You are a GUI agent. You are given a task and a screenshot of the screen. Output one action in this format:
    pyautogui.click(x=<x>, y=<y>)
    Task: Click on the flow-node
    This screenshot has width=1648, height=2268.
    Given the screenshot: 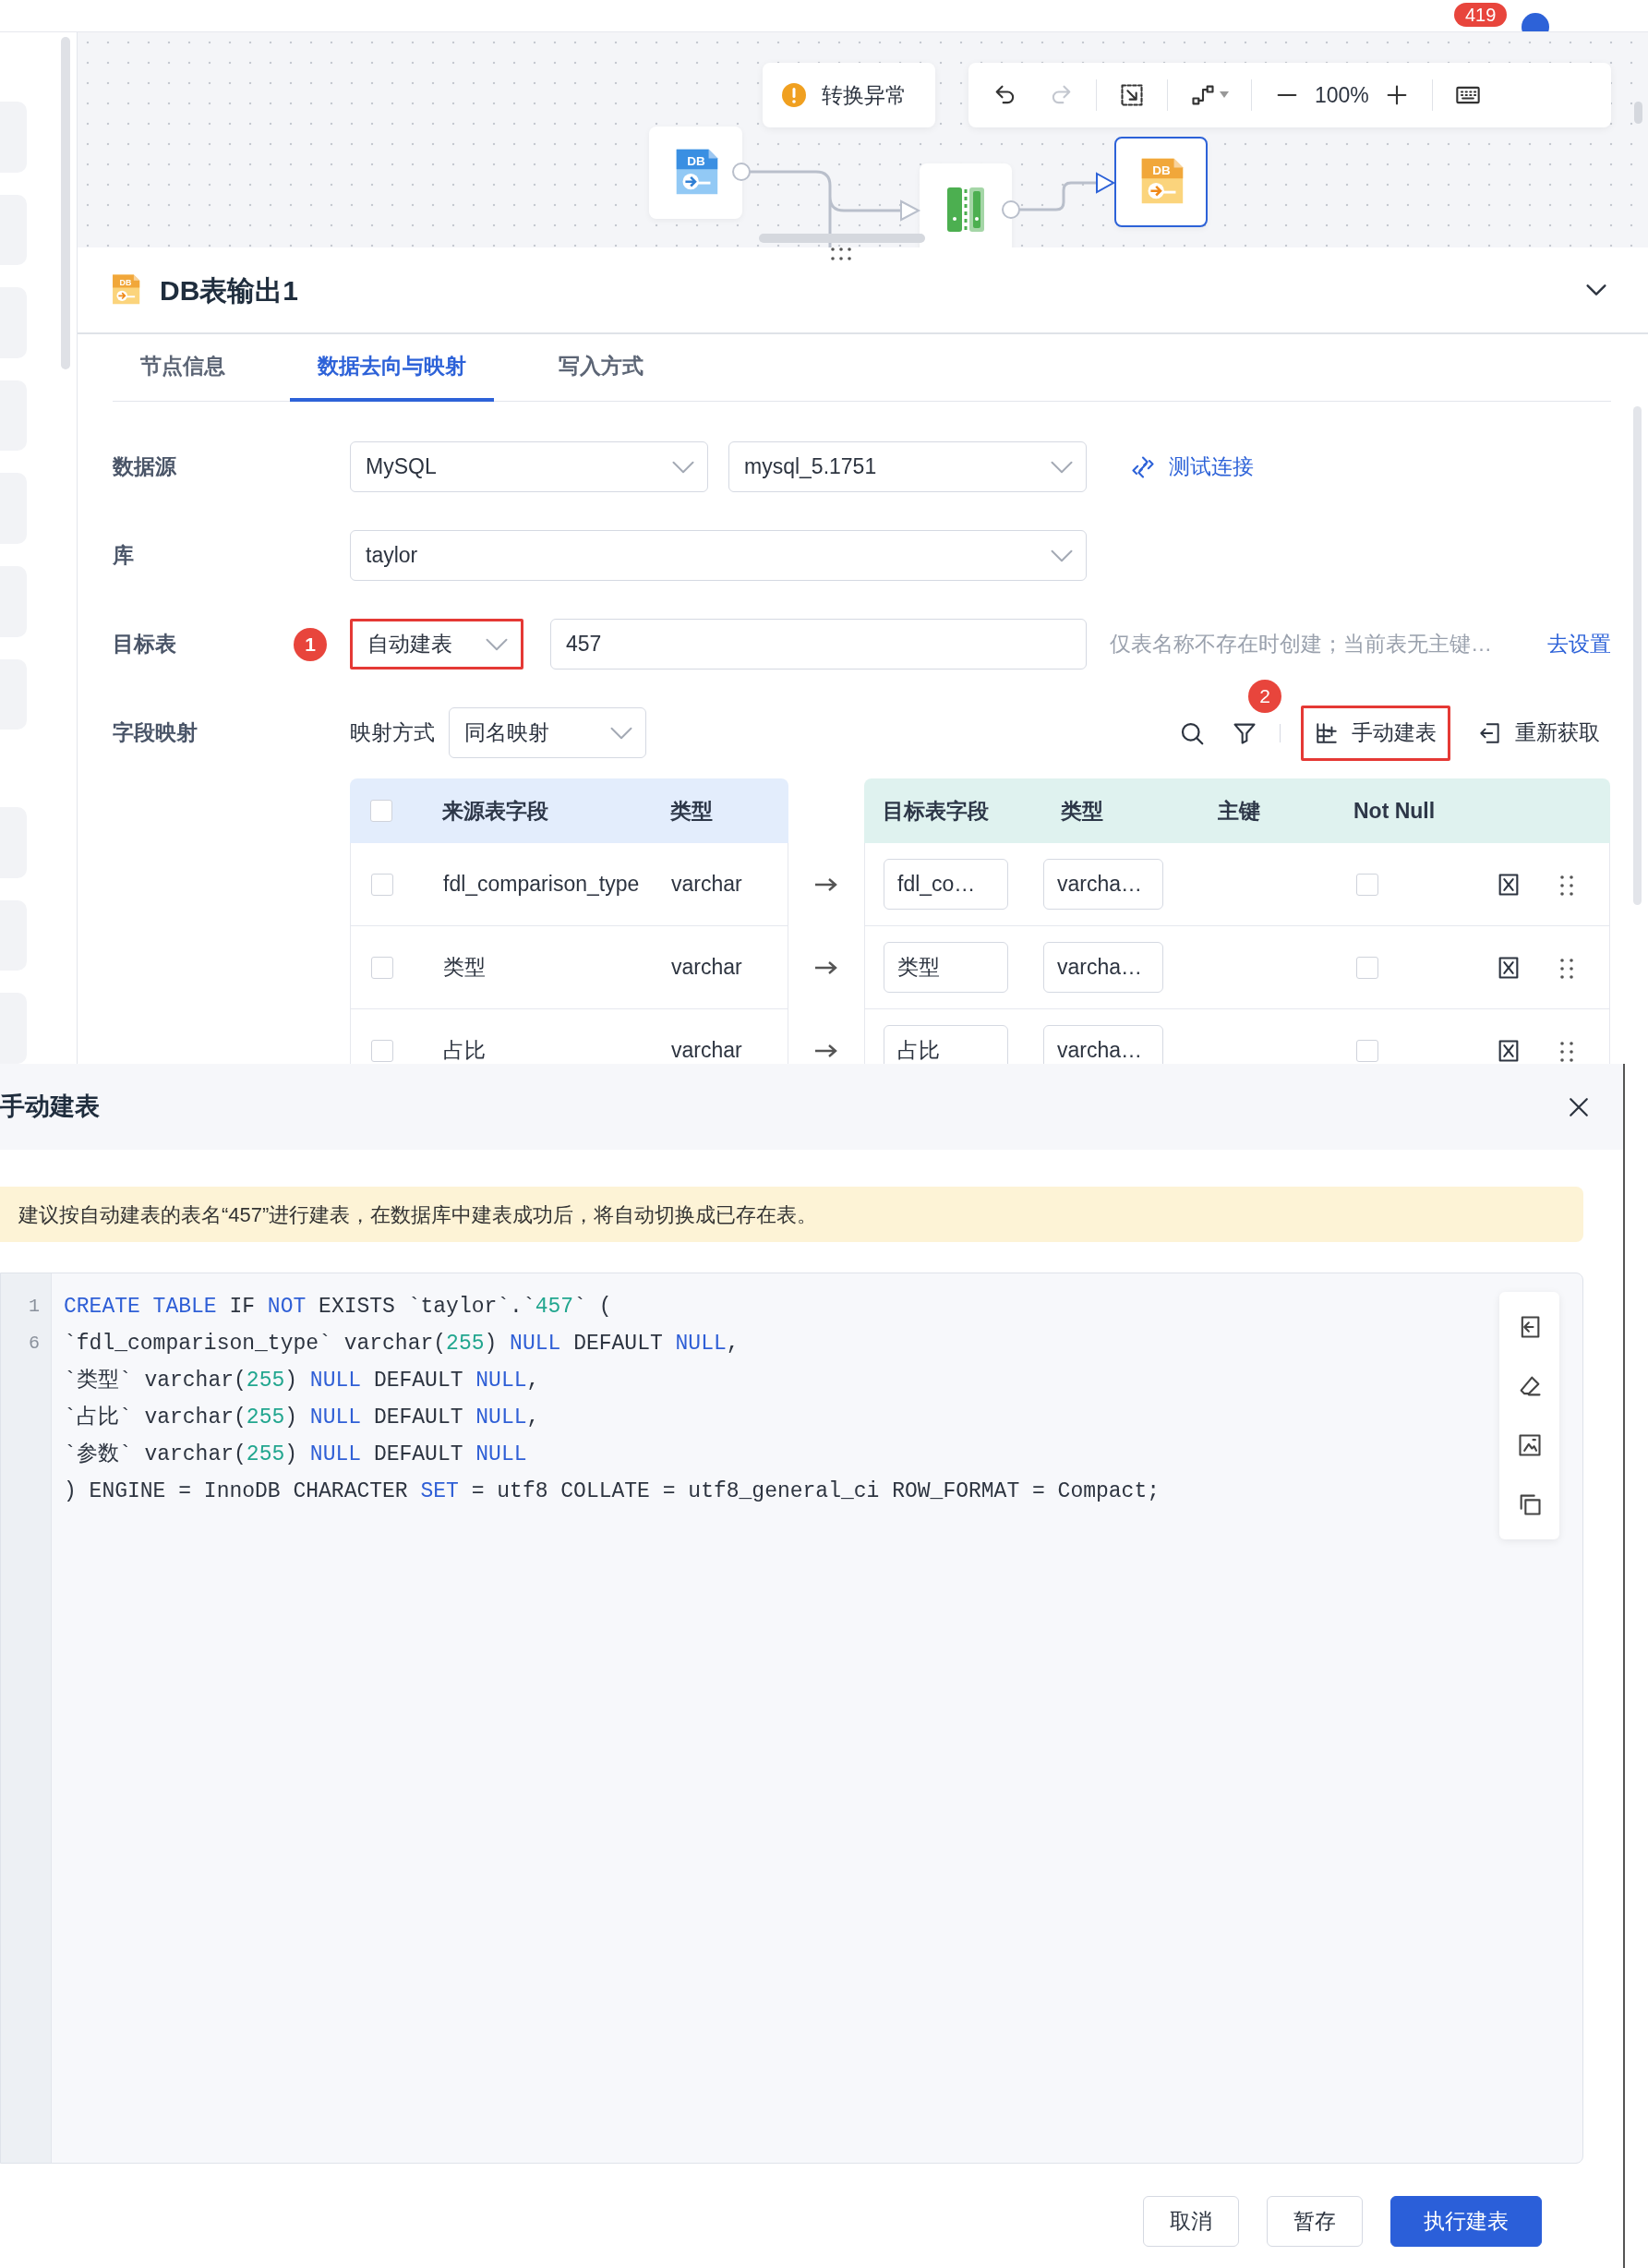 What is the action you would take?
    pyautogui.click(x=966, y=205)
    